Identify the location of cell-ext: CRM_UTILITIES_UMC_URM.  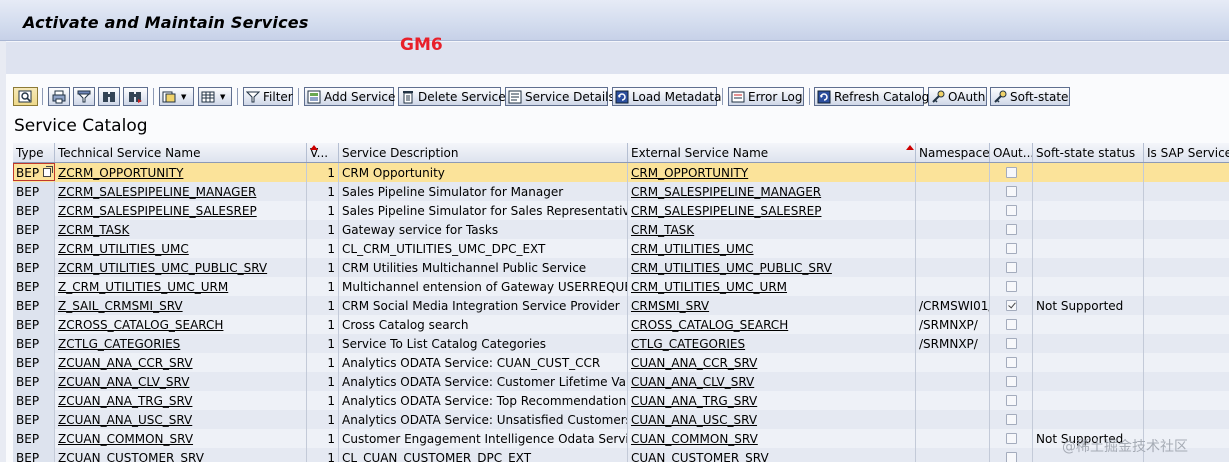
(772, 286).